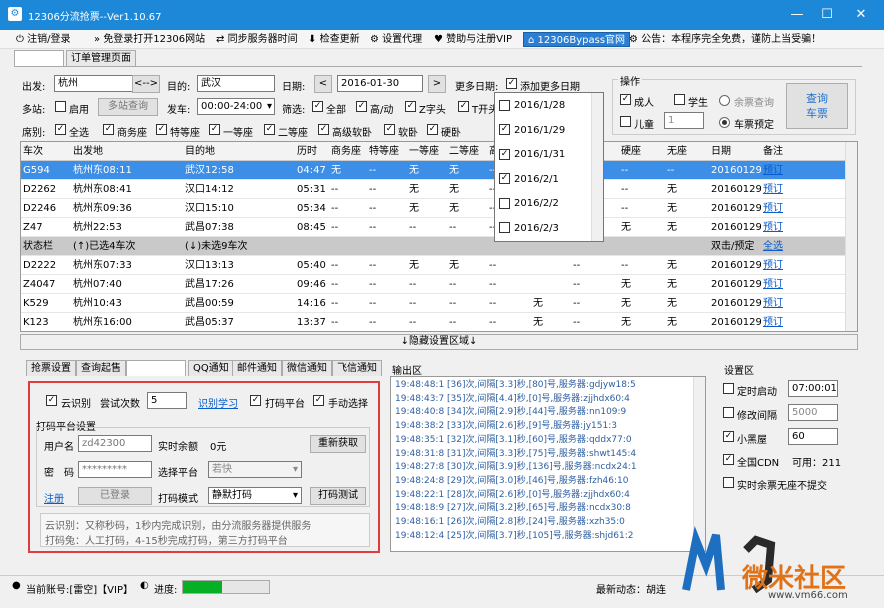 The image size is (884, 608). Describe the element at coordinates (728, 459) in the screenshot. I see `cdn-checkbox: ✓` at that location.